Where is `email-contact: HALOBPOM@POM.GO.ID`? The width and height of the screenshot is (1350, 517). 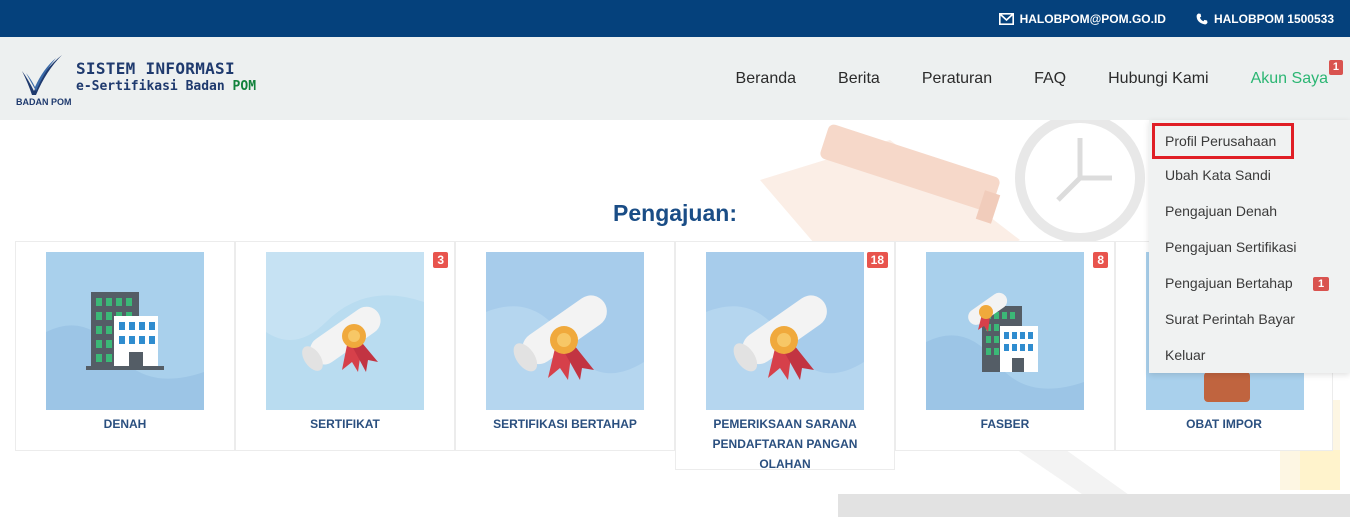 email-contact: HALOBPOM@POM.GO.ID is located at coordinates (1082, 18).